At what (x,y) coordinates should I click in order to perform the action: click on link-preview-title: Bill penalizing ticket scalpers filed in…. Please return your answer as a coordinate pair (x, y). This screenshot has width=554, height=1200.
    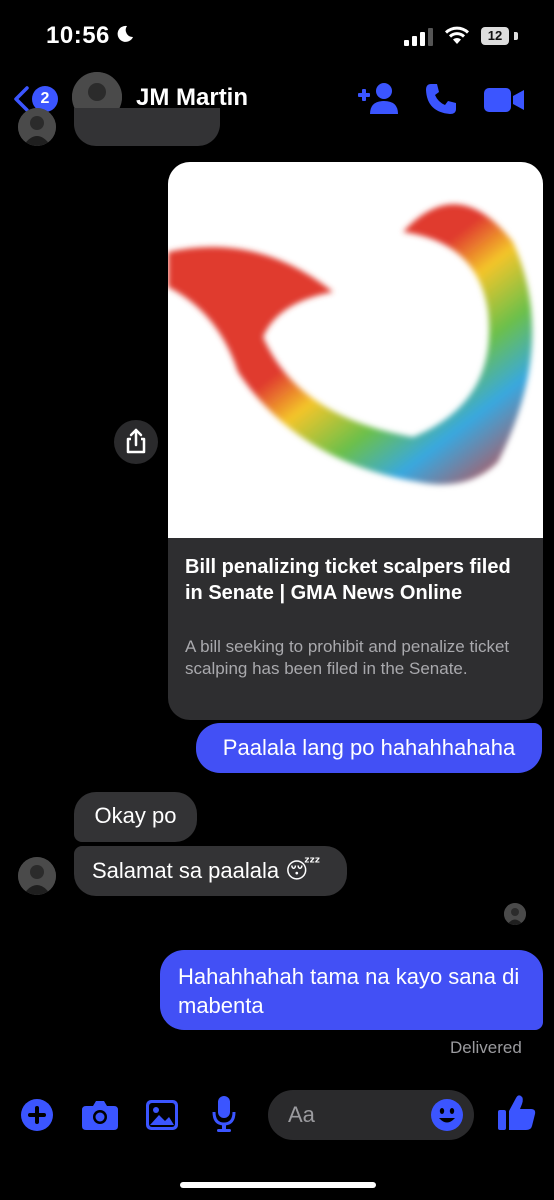
    Looking at the image, I should click on (348, 580).